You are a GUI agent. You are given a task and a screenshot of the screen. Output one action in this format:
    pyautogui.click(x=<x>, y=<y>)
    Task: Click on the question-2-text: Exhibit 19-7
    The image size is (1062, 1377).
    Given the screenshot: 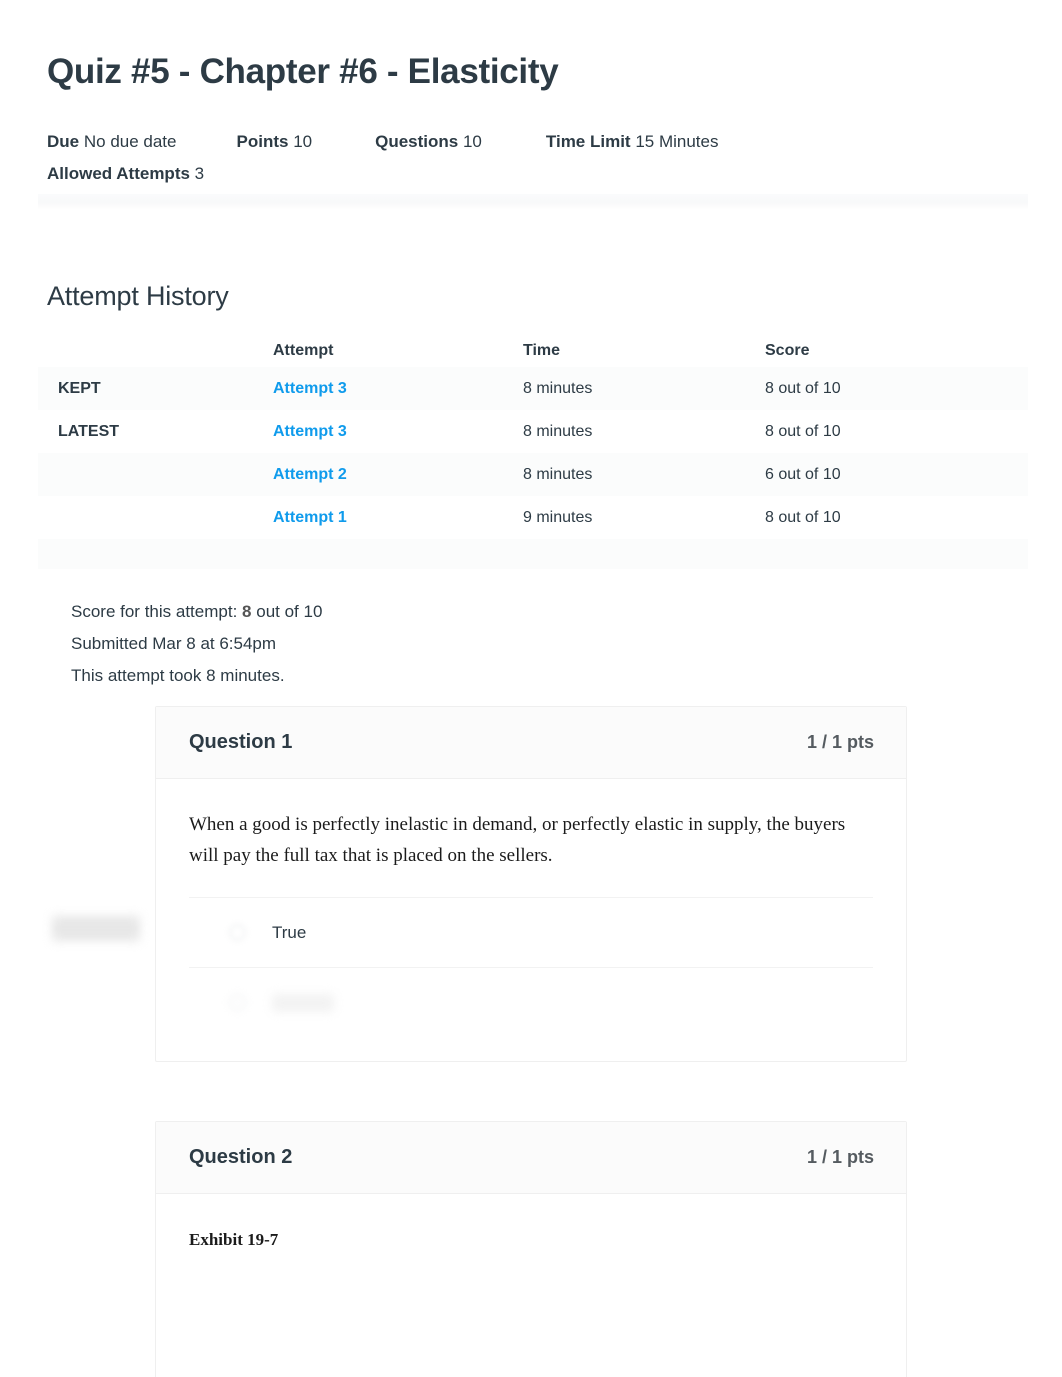 What is the action you would take?
    pyautogui.click(x=234, y=1239)
    